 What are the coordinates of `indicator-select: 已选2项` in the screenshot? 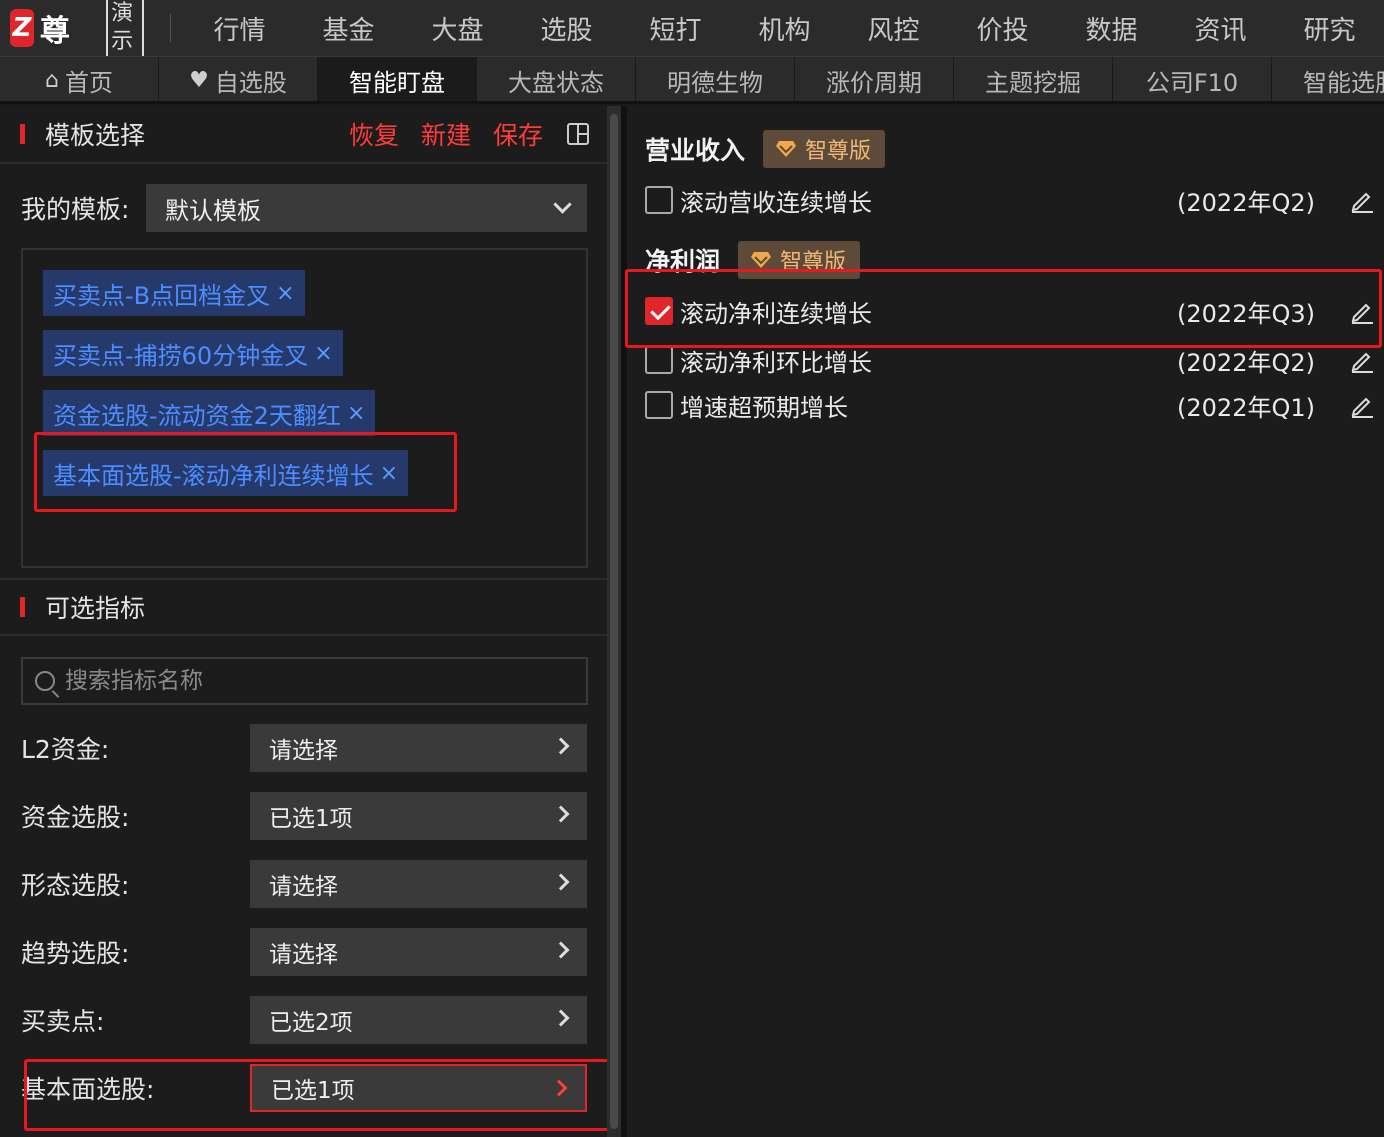 It's located at (418, 1020).